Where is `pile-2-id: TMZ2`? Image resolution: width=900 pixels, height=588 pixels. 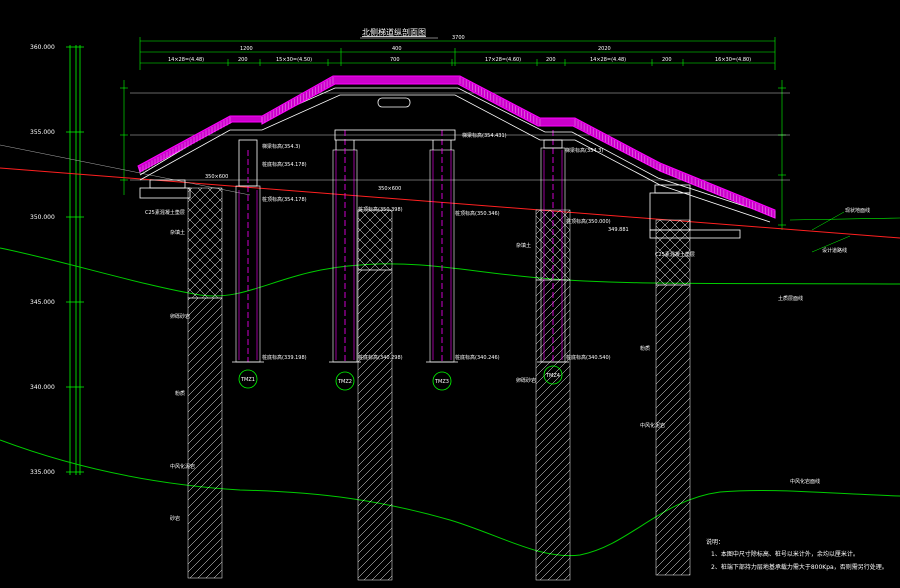 pile-2-id: TMZ2 is located at coordinates (344, 382).